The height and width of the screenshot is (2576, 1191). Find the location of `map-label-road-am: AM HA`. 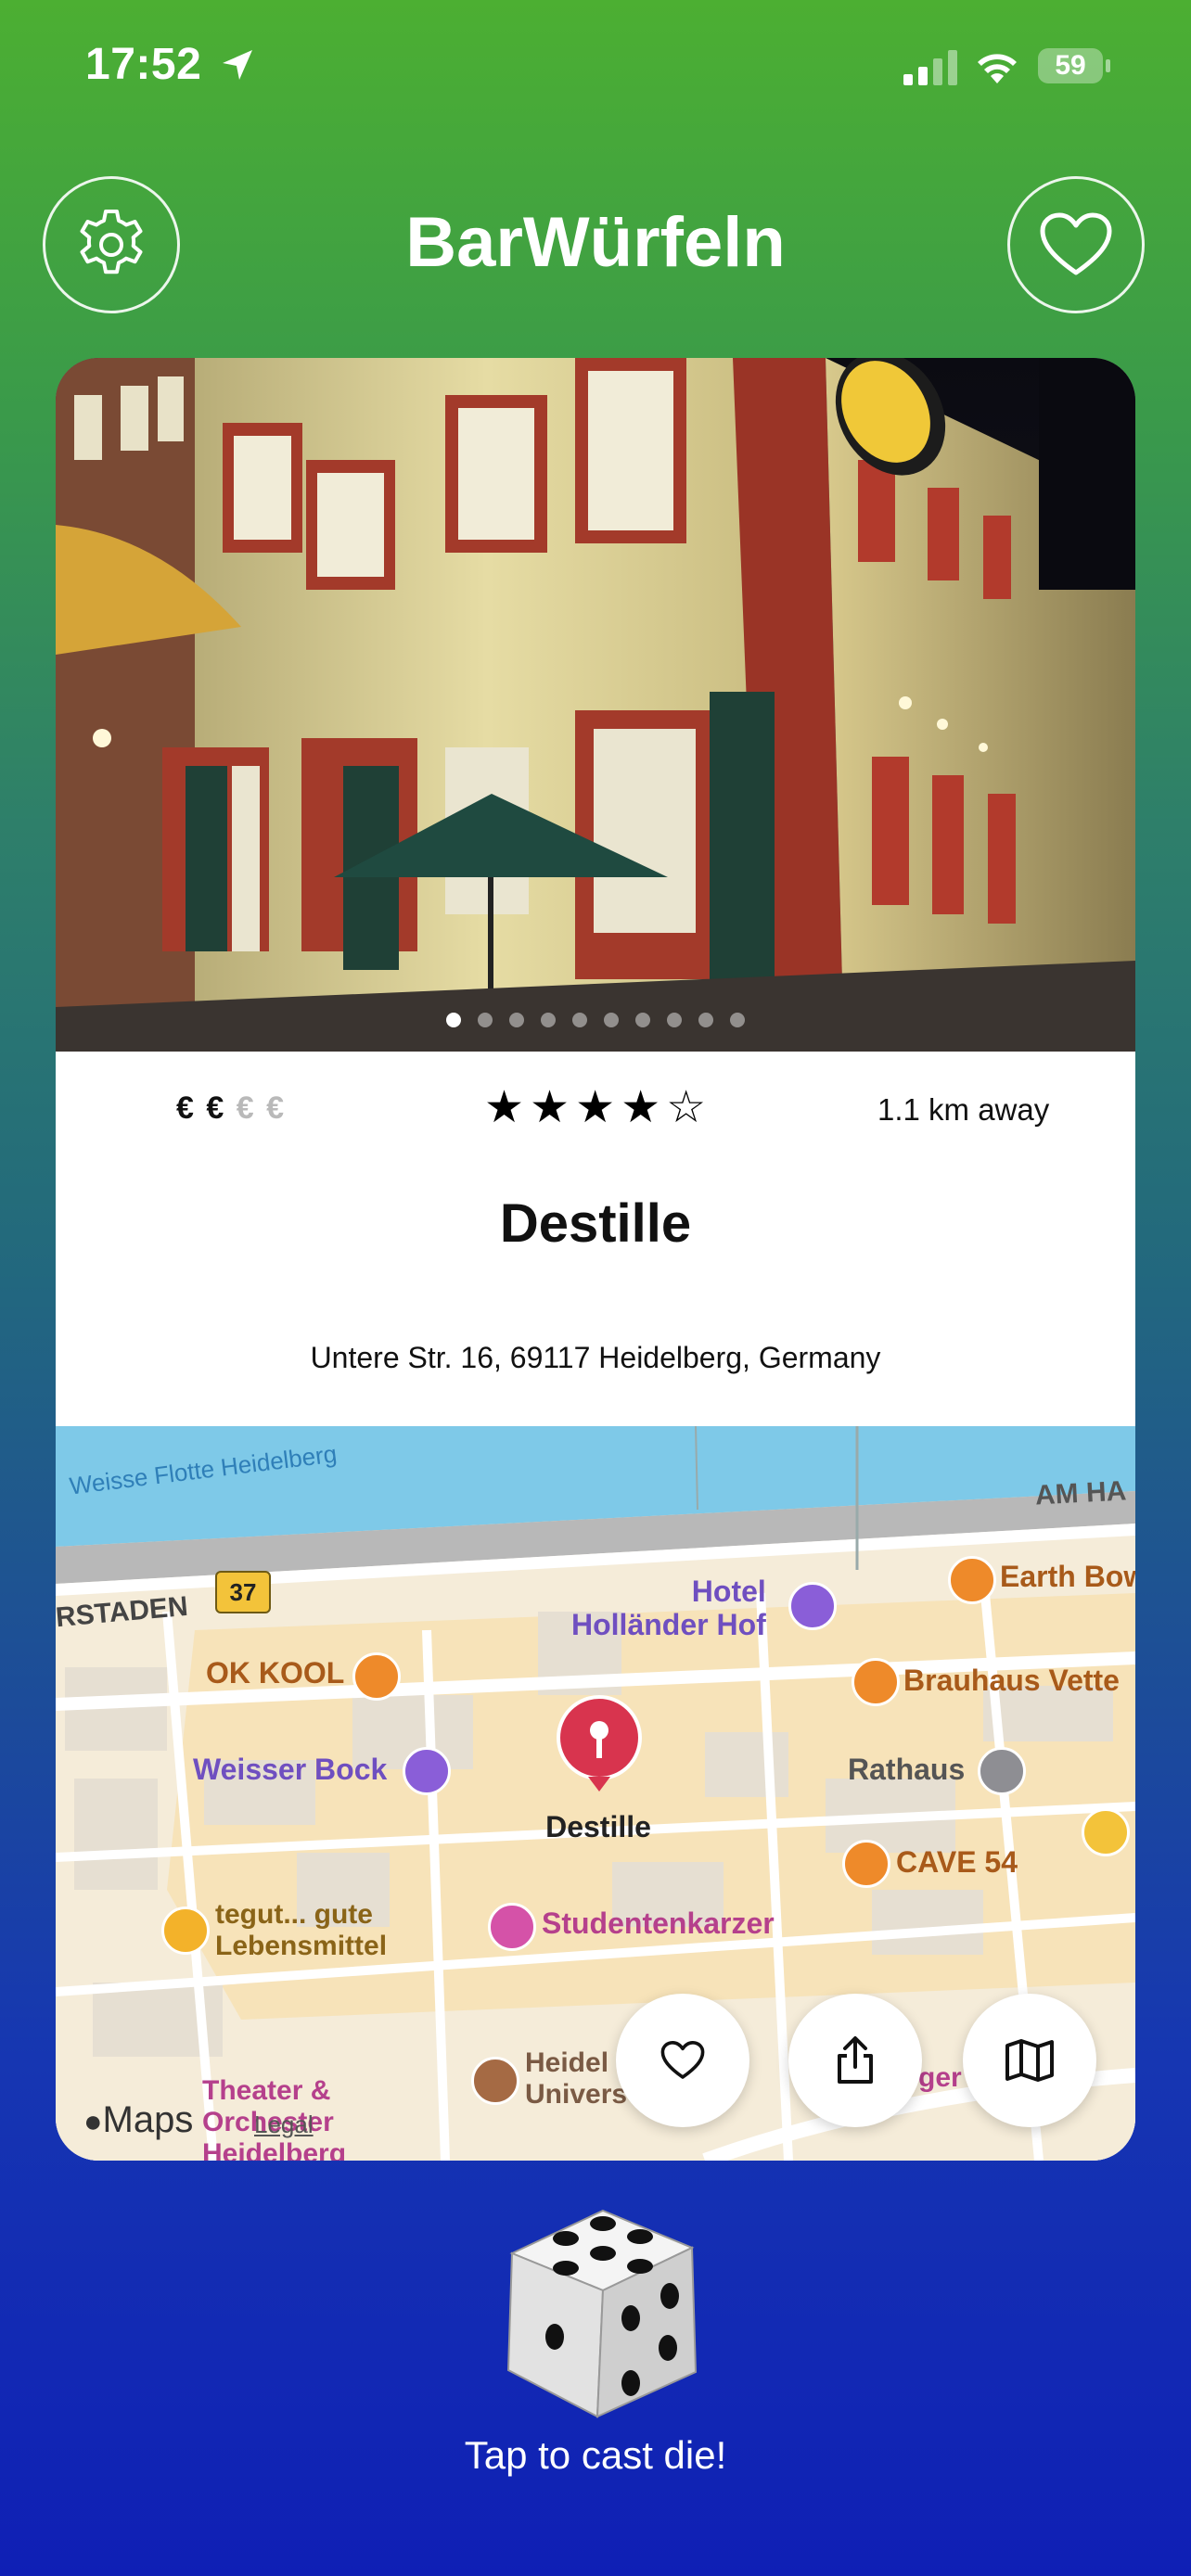

map-label-road-am: AM HA is located at coordinates (1081, 1493).